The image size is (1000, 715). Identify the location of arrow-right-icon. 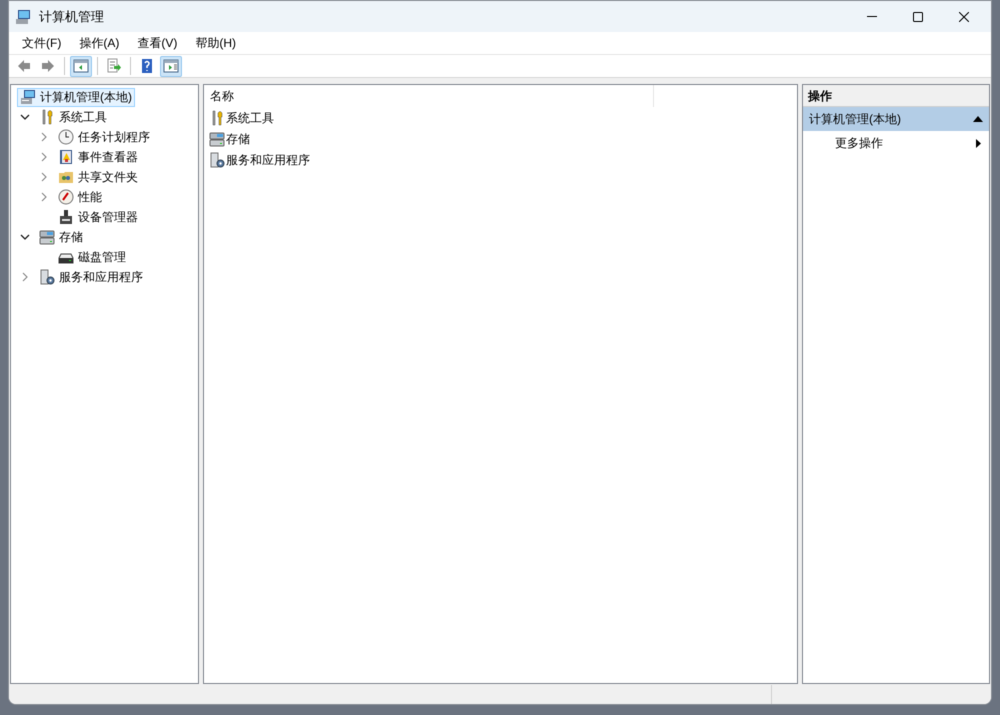
(48, 66).